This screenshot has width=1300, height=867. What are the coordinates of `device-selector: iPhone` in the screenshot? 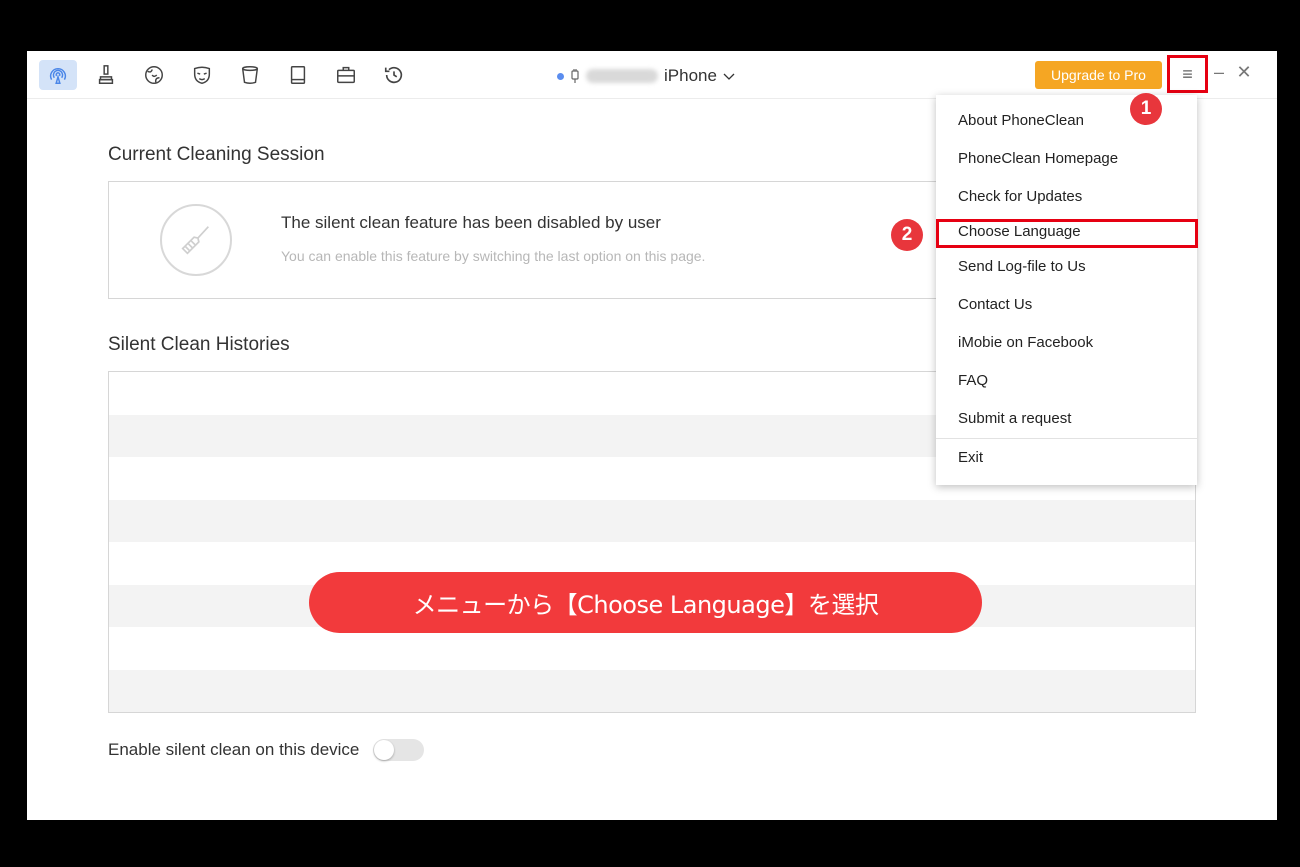 It's located at (646, 76).